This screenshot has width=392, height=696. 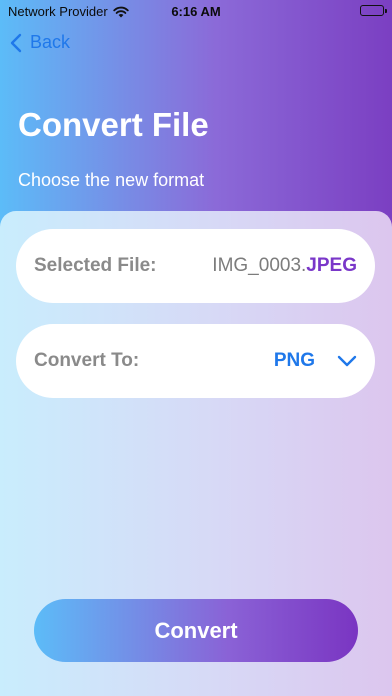 I want to click on chevron-left-icon, so click(x=16, y=42).